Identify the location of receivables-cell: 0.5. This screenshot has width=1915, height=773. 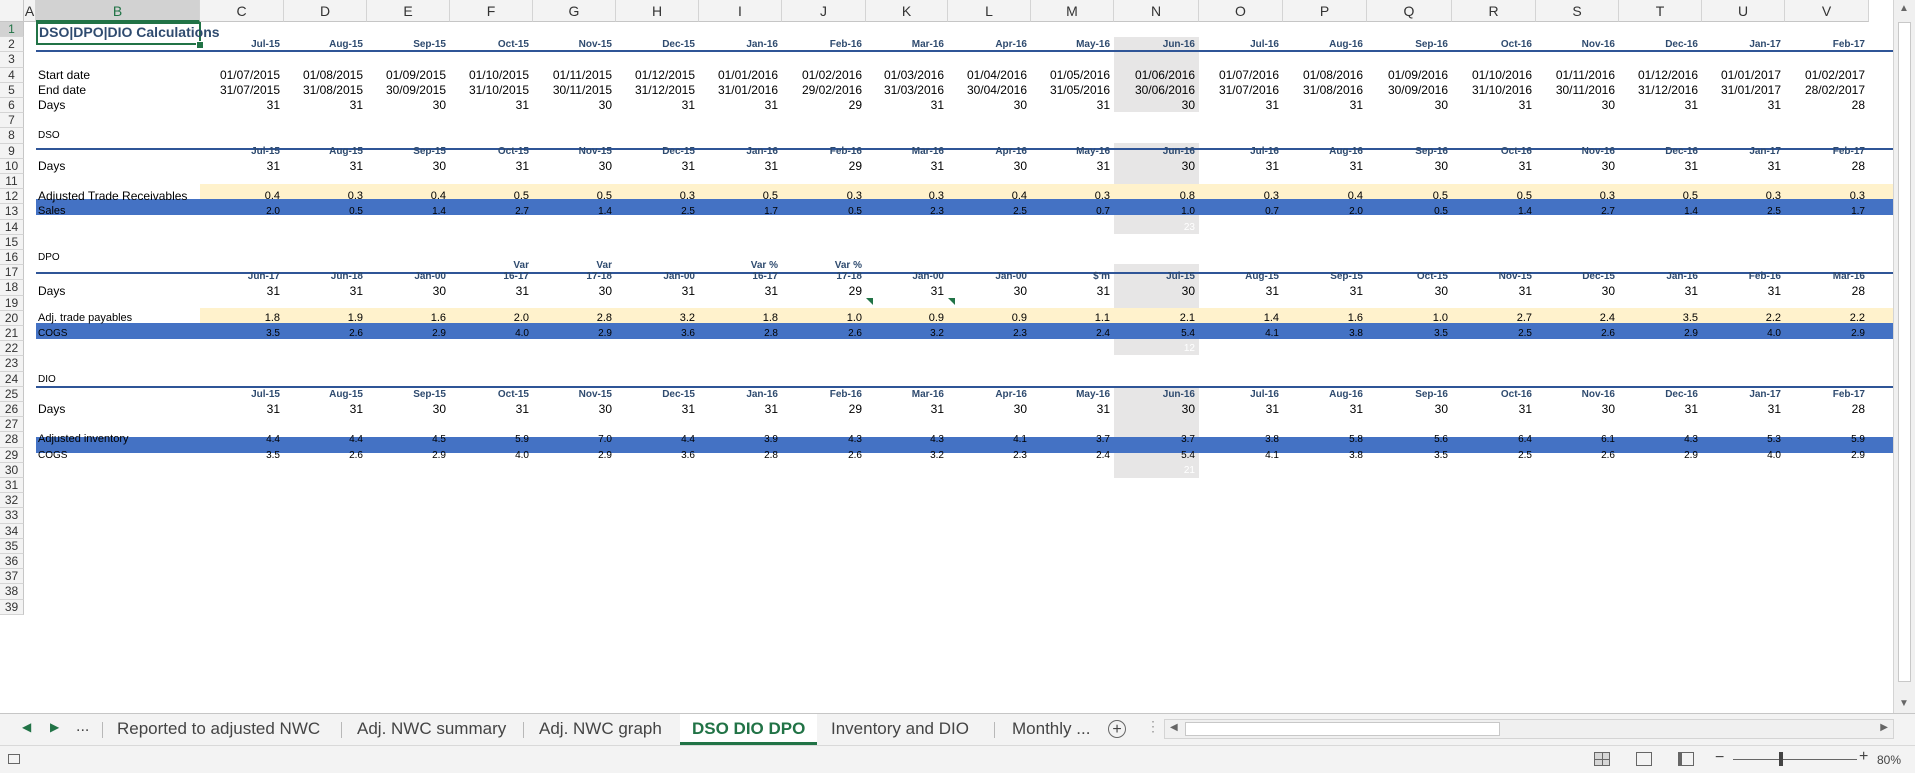
(1660, 196).